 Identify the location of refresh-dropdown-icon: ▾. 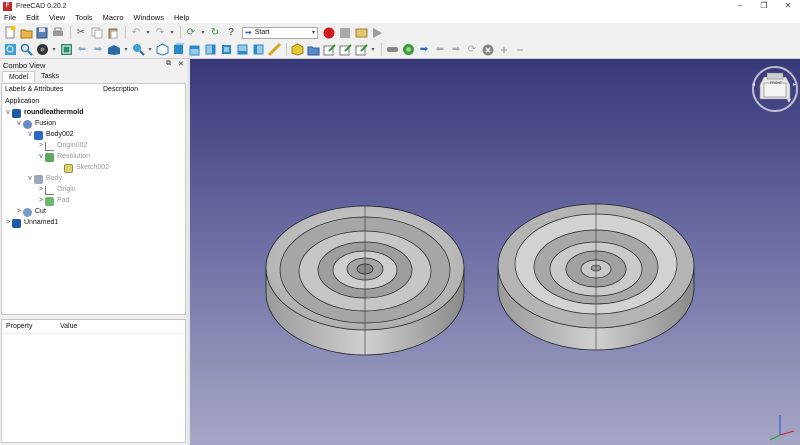
(203, 33).